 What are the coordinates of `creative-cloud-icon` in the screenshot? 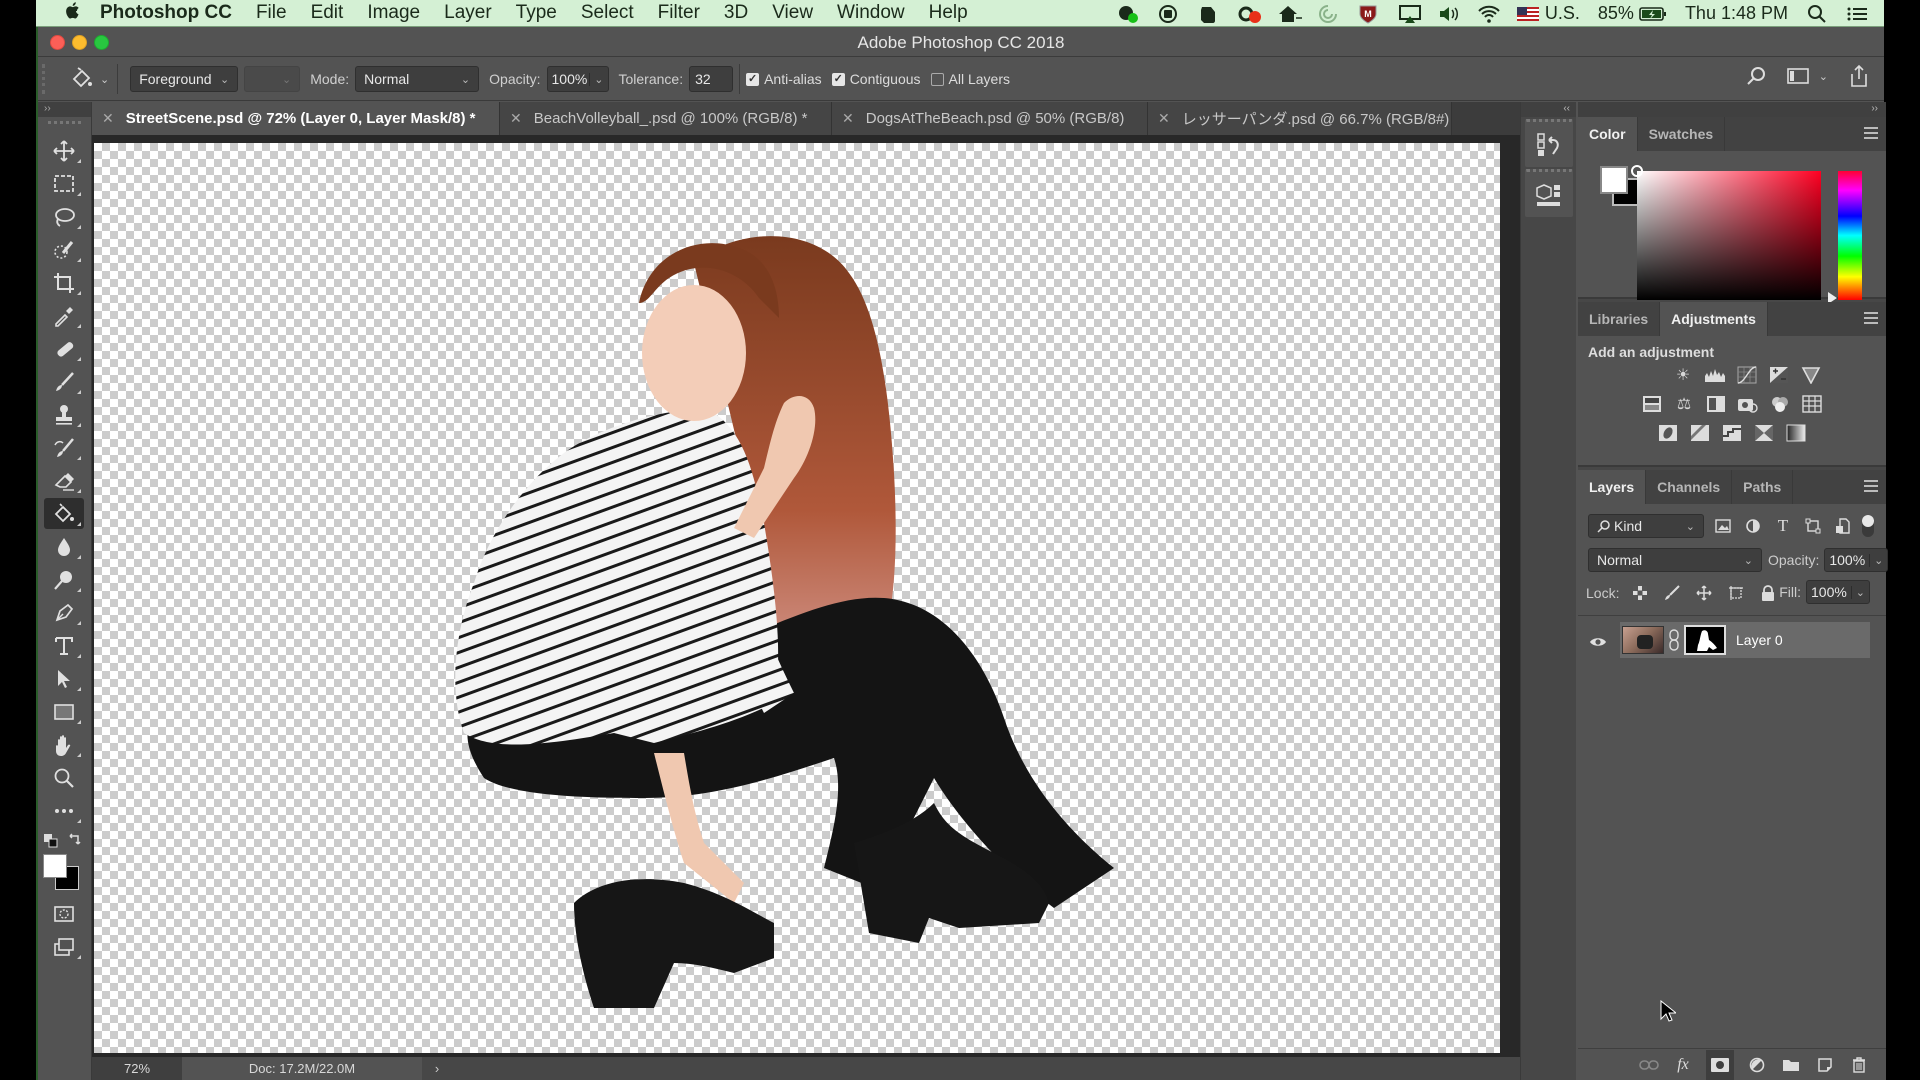 It's located at (1249, 14).